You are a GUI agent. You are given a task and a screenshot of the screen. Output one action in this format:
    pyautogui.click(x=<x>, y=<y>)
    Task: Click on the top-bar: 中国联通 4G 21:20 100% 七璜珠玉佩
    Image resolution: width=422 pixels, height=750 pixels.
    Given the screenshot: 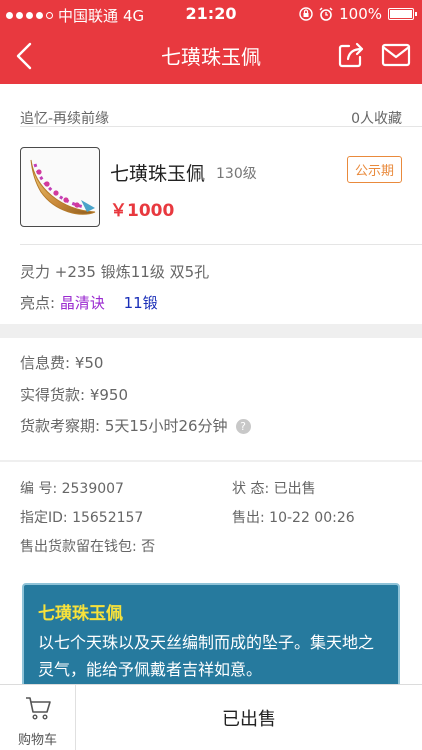 What is the action you would take?
    pyautogui.click(x=211, y=42)
    